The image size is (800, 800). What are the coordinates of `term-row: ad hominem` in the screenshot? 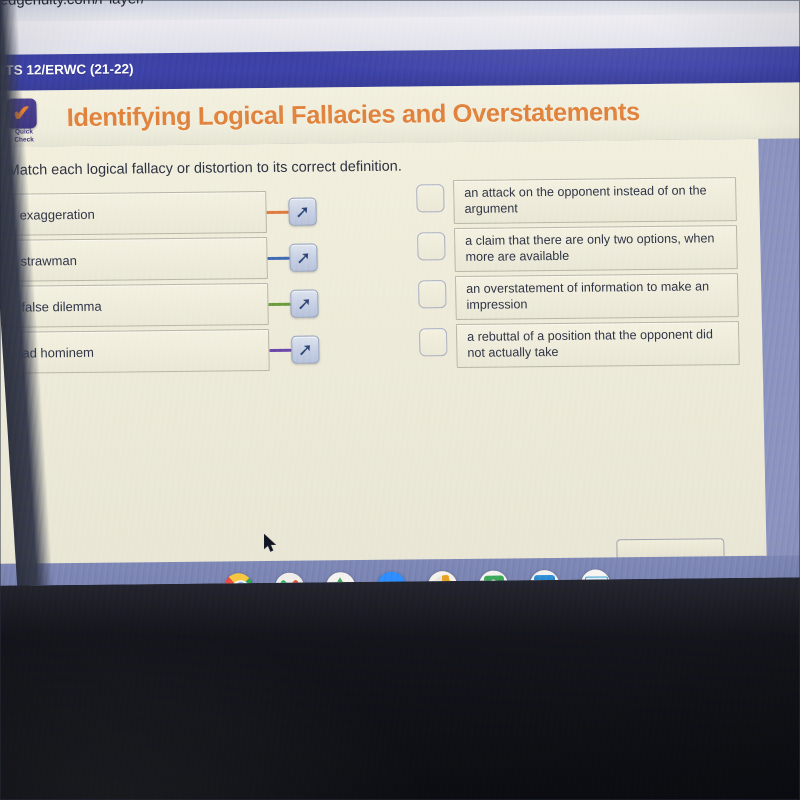 It's located at (164, 350).